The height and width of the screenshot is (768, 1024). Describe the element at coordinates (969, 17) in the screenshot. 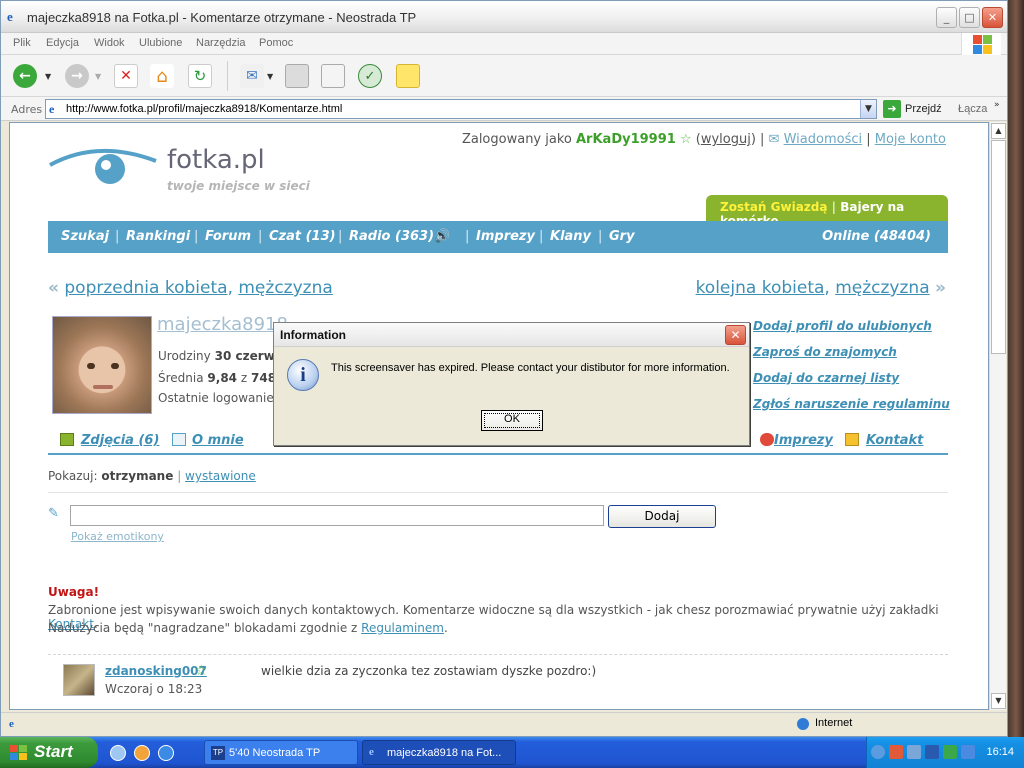

I see `maximize-button: □` at that location.